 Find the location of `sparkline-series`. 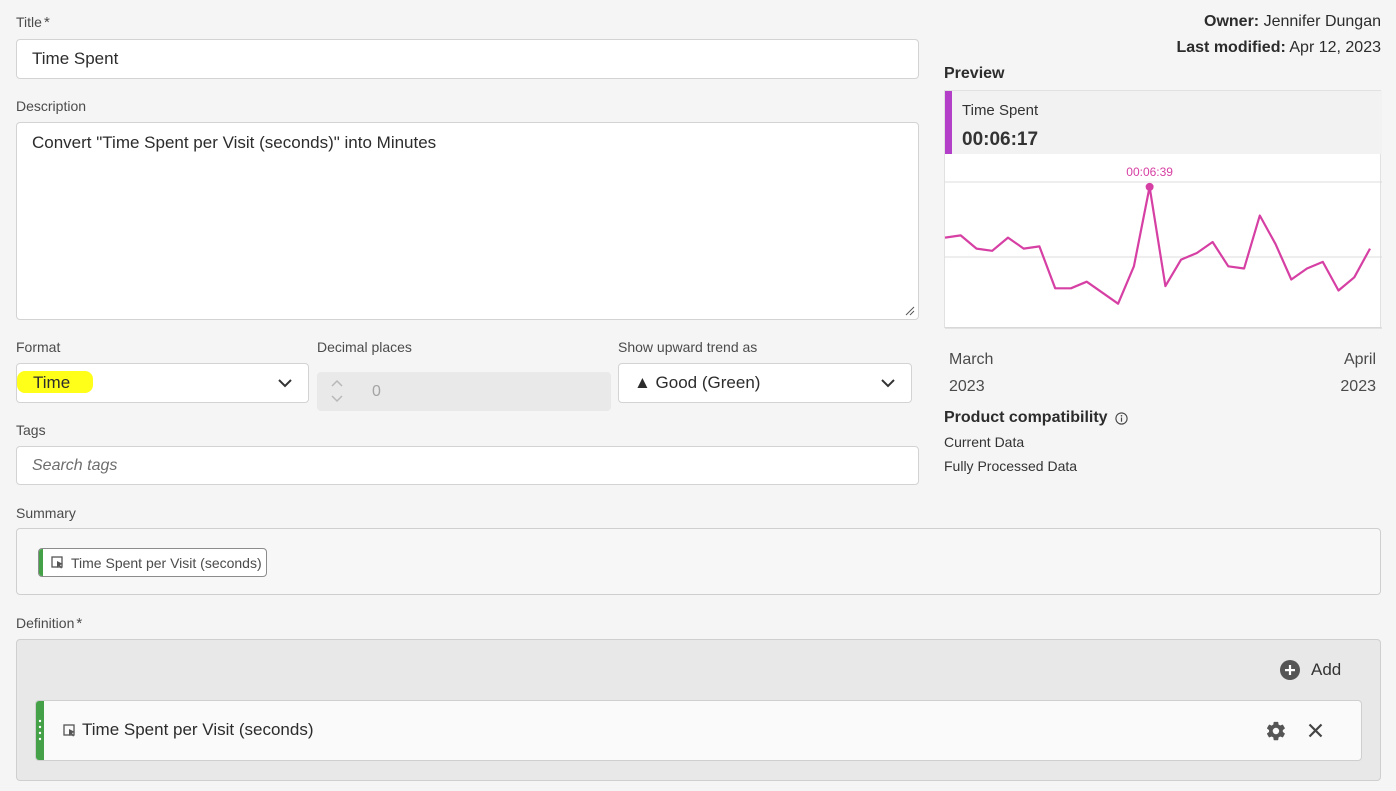

sparkline-series is located at coordinates (1158, 245).